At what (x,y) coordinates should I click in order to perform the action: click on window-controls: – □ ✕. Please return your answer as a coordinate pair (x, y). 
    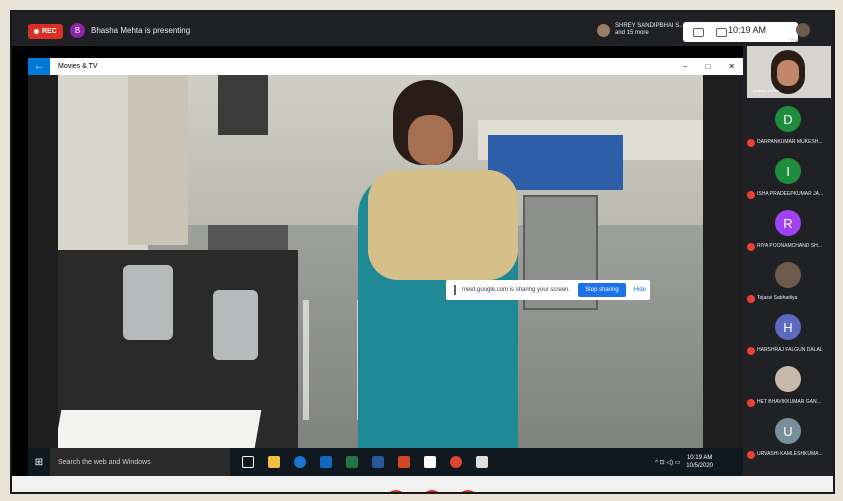
    Looking at the image, I should click on (709, 66).